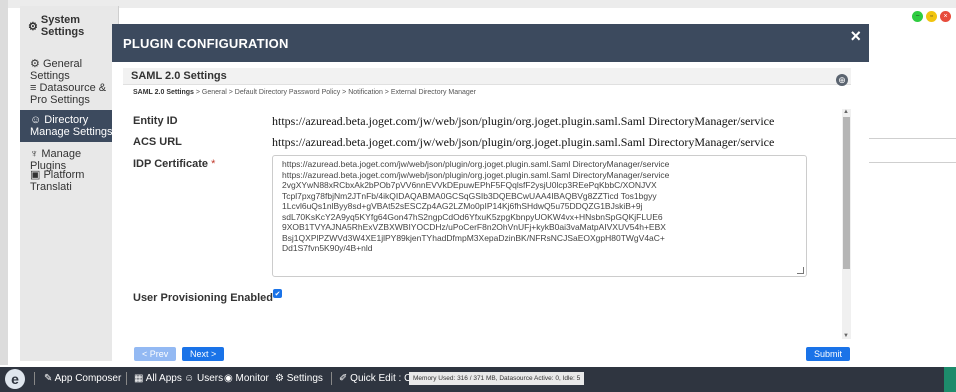 This screenshot has width=956, height=392. I want to click on sidebar-item-directory: ☺ Directory Manage Settings, so click(69, 126).